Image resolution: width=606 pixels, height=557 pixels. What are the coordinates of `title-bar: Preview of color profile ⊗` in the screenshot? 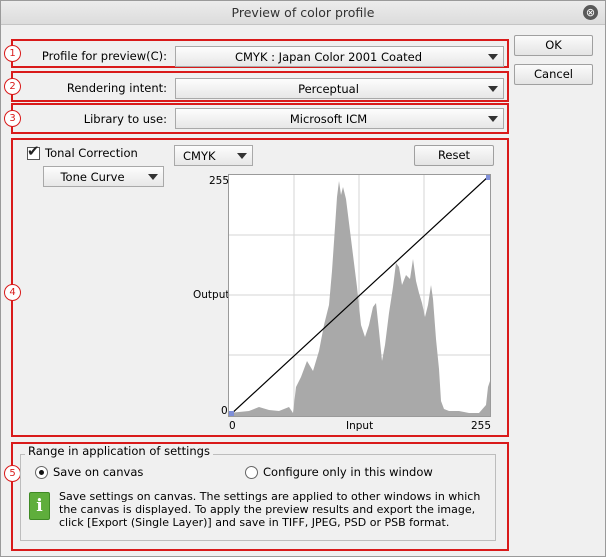 It's located at (303, 13).